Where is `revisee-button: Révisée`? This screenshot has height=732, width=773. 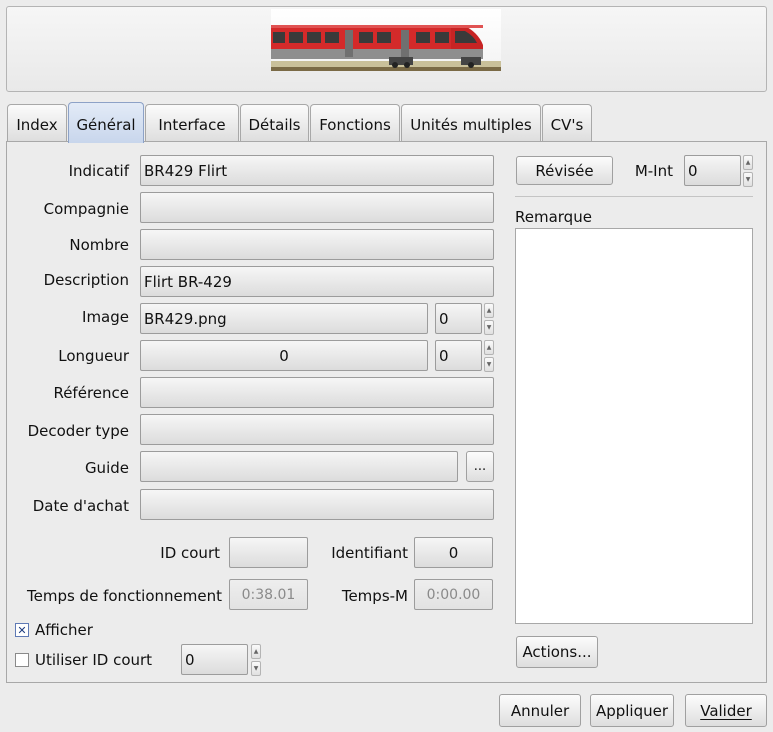 revisee-button: Révisée is located at coordinates (564, 170).